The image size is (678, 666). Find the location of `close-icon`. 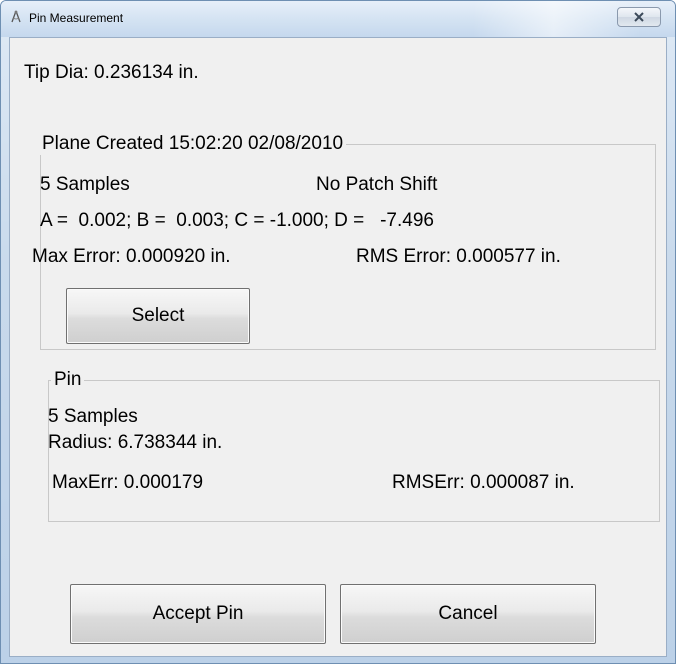

close-icon is located at coordinates (639, 17).